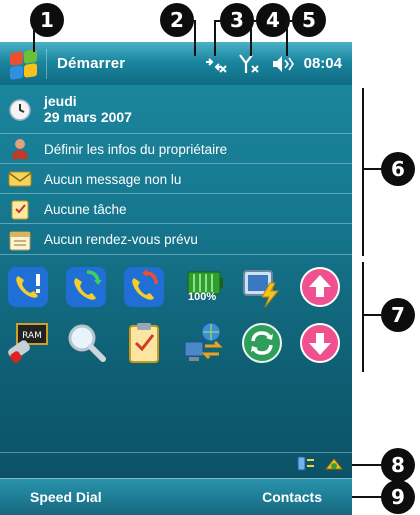 The height and width of the screenshot is (515, 420). What do you see at coordinates (88, 117) in the screenshot?
I see `date-label: 29 mars 2007` at bounding box center [88, 117].